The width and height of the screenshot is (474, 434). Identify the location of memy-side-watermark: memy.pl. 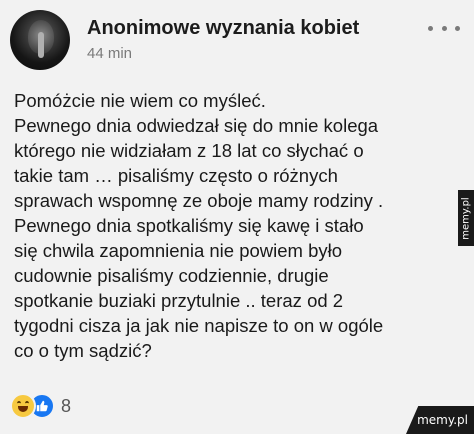
(466, 218).